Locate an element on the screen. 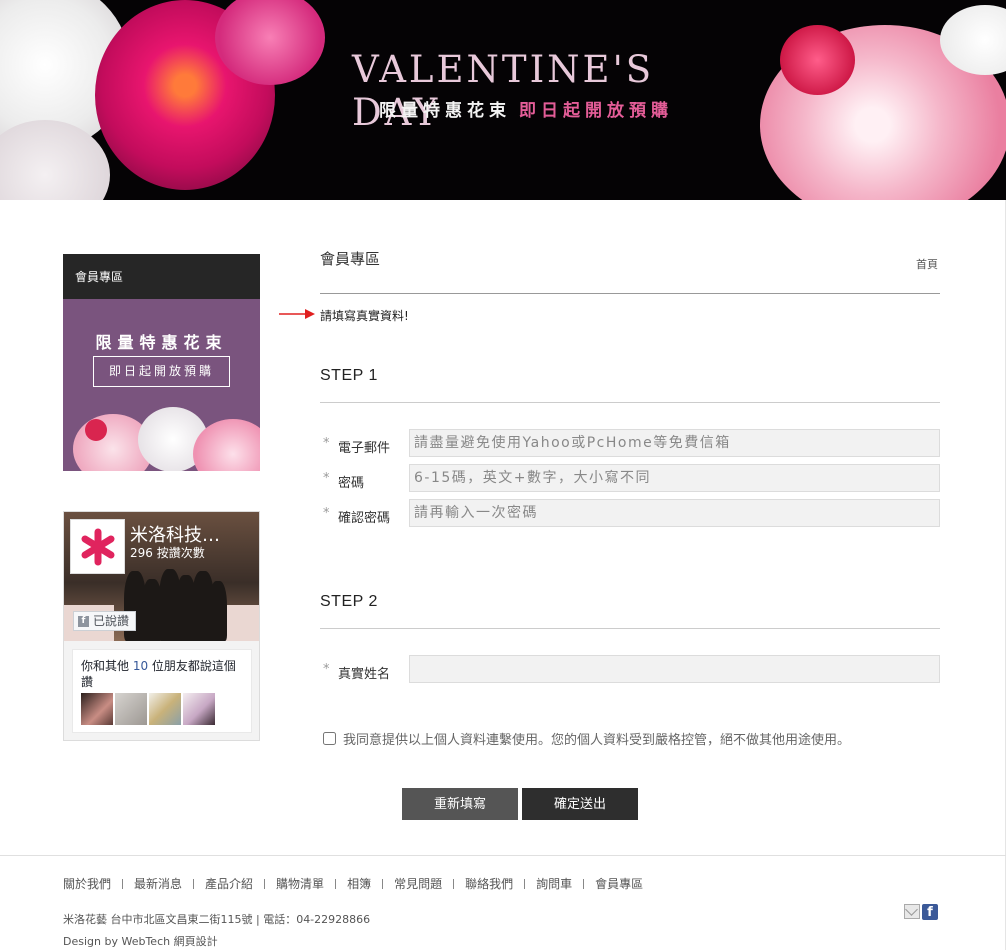 The image size is (1006, 950). step2-heading: STEP 2 is located at coordinates (349, 601).